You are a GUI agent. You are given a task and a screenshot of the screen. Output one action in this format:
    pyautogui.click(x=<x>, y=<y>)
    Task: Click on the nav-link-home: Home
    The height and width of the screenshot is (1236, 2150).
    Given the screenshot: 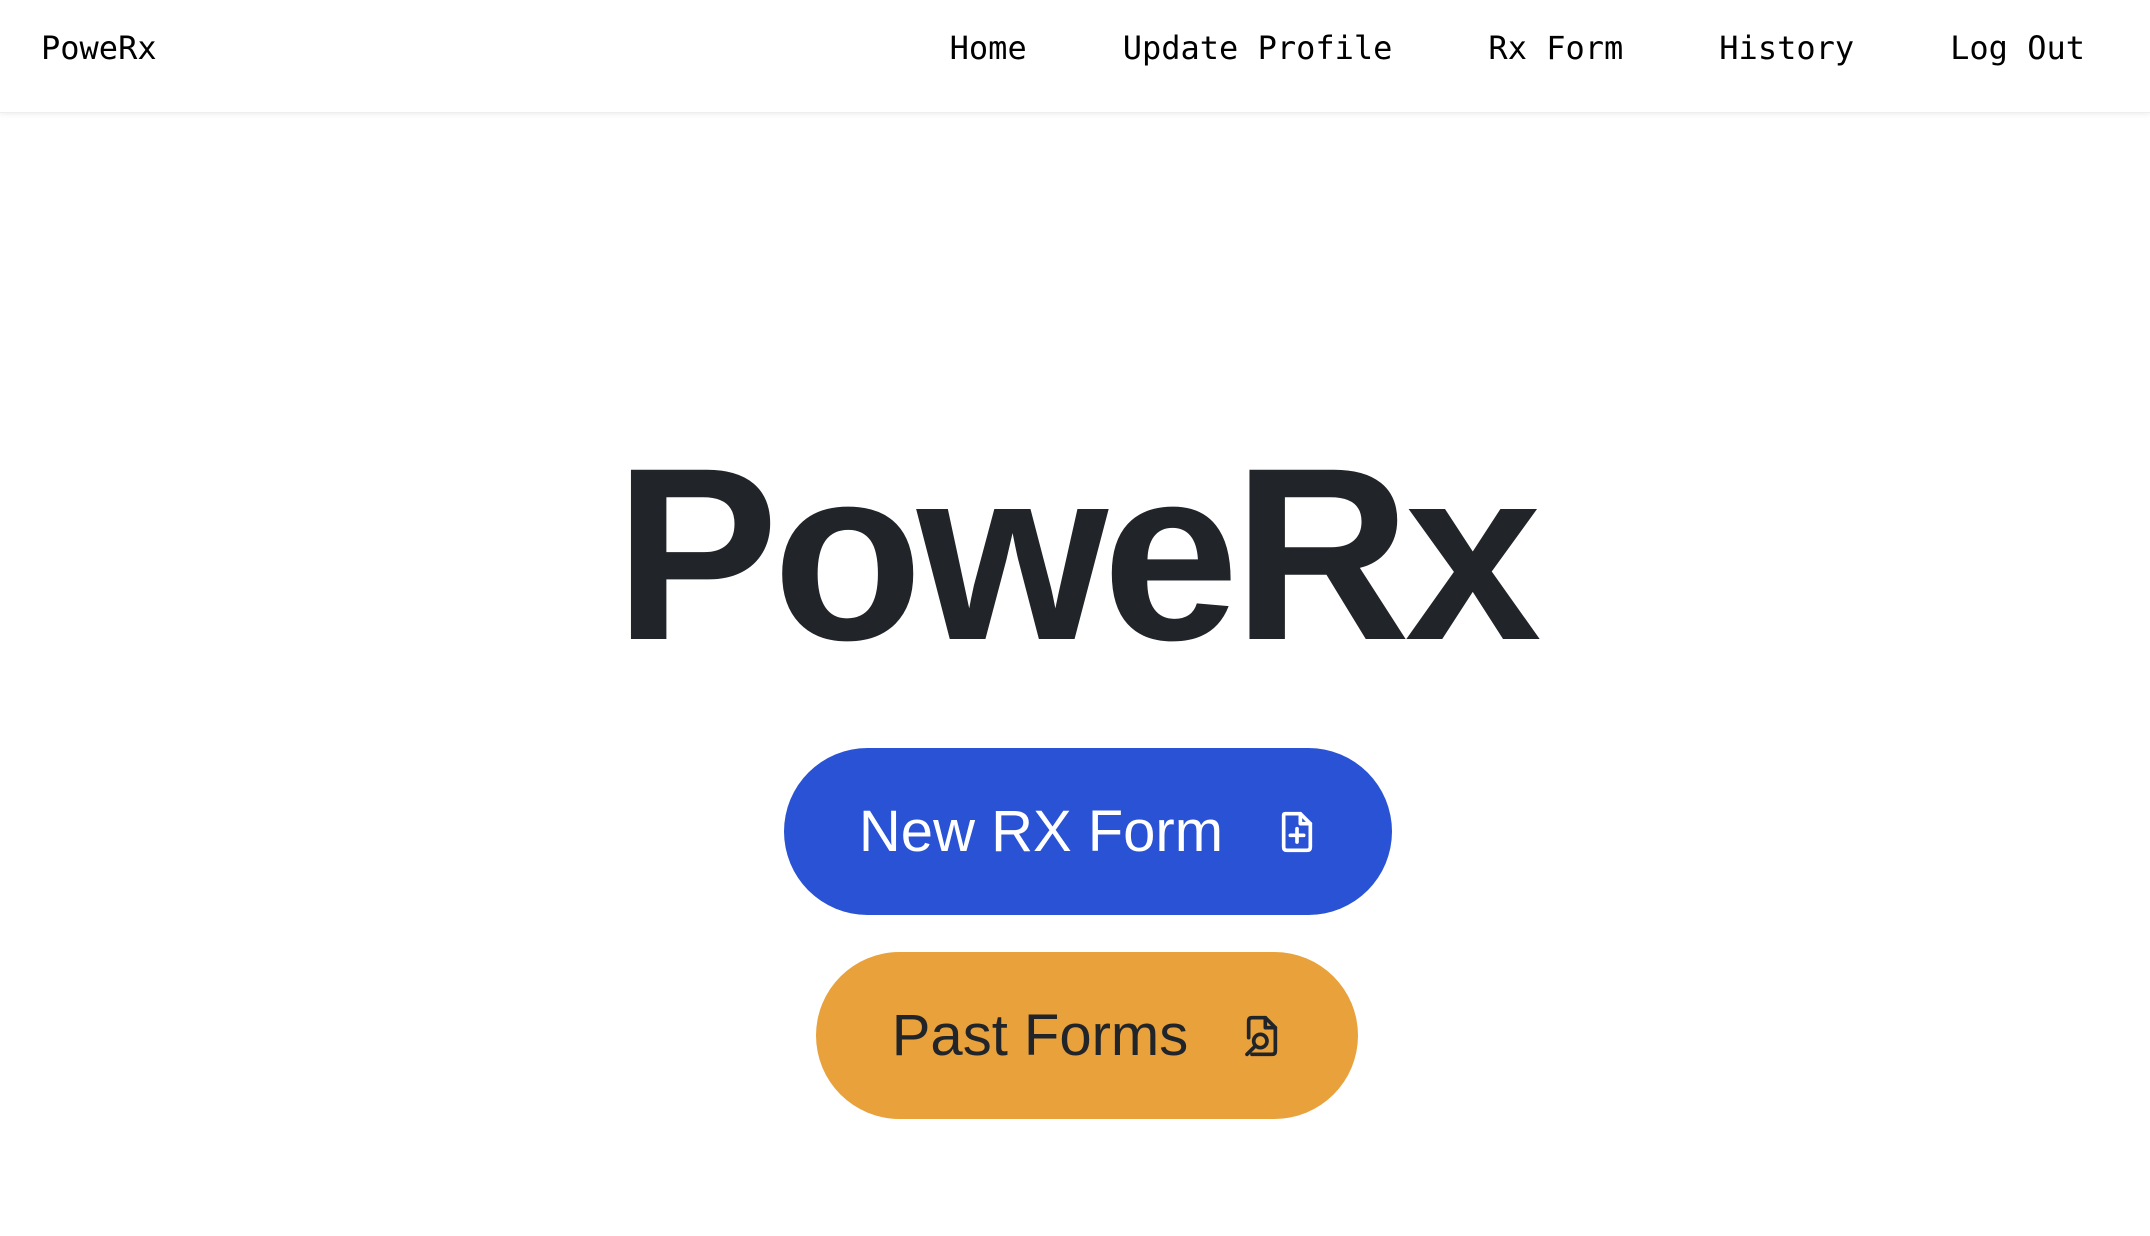 What is the action you would take?
    pyautogui.click(x=988, y=48)
    